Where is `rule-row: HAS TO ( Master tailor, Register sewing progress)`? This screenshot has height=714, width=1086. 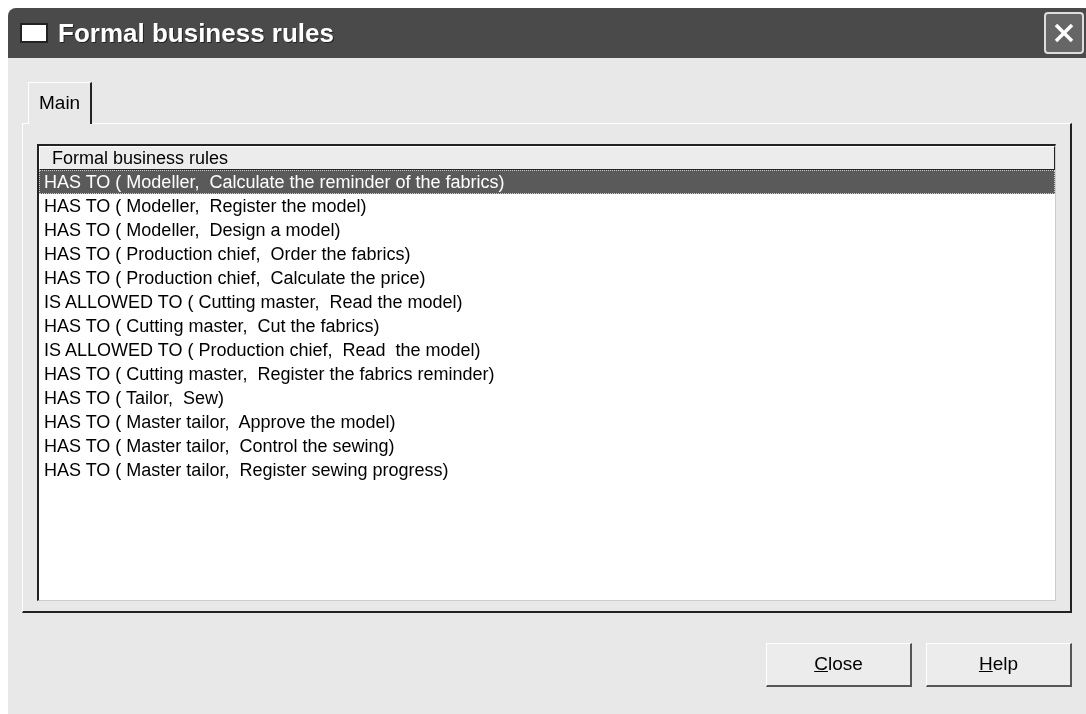
rule-row: HAS TO ( Master tailor, Register sewing progress) is located at coordinates (547, 470).